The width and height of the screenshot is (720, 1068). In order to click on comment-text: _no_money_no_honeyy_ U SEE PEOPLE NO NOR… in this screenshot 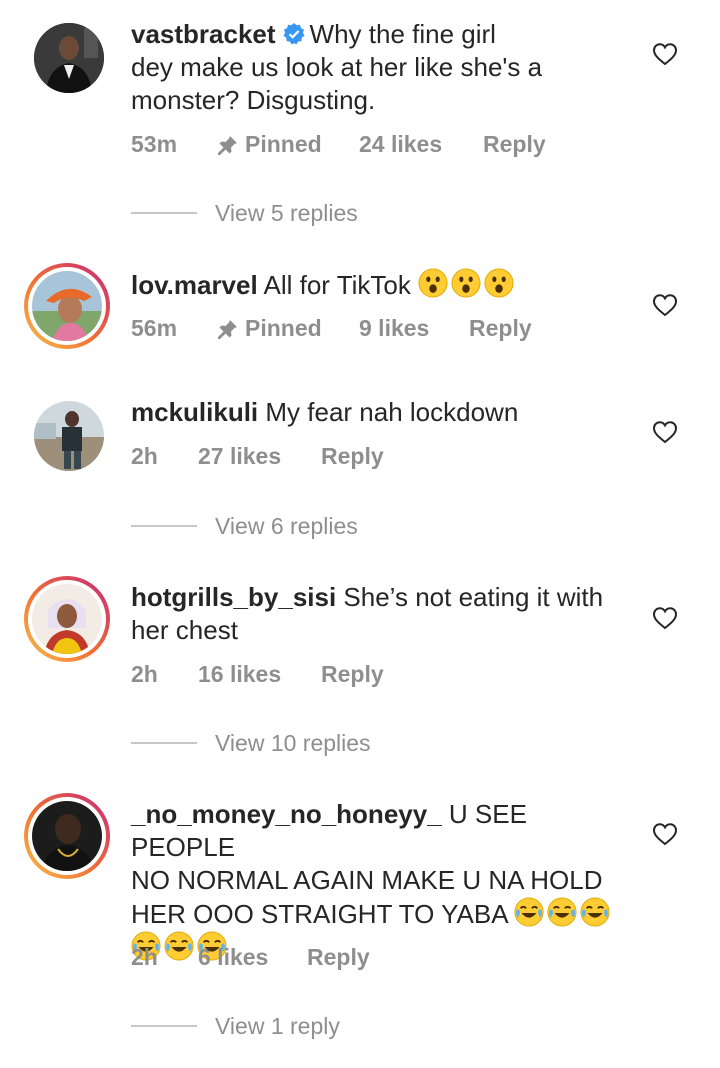, I will do `click(381, 881)`.